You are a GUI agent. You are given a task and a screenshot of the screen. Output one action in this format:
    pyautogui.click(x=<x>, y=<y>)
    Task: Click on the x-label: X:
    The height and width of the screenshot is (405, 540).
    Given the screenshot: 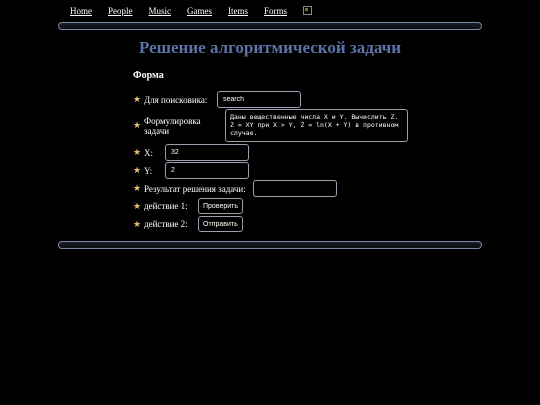 What is the action you would take?
    pyautogui.click(x=148, y=152)
    